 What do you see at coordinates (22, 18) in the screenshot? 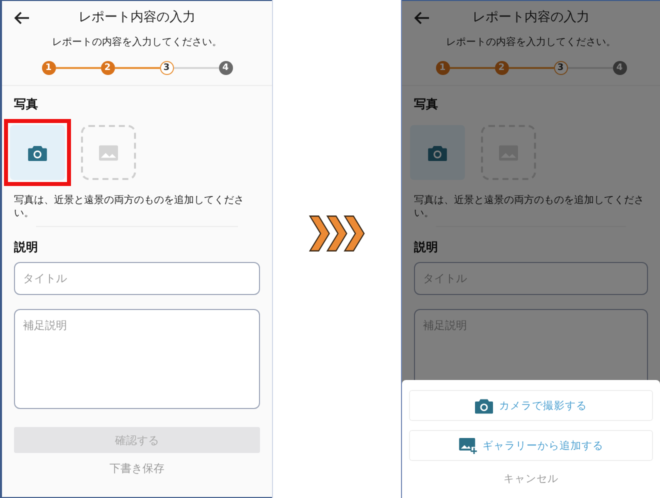
I see `back-arrow-icon` at bounding box center [22, 18].